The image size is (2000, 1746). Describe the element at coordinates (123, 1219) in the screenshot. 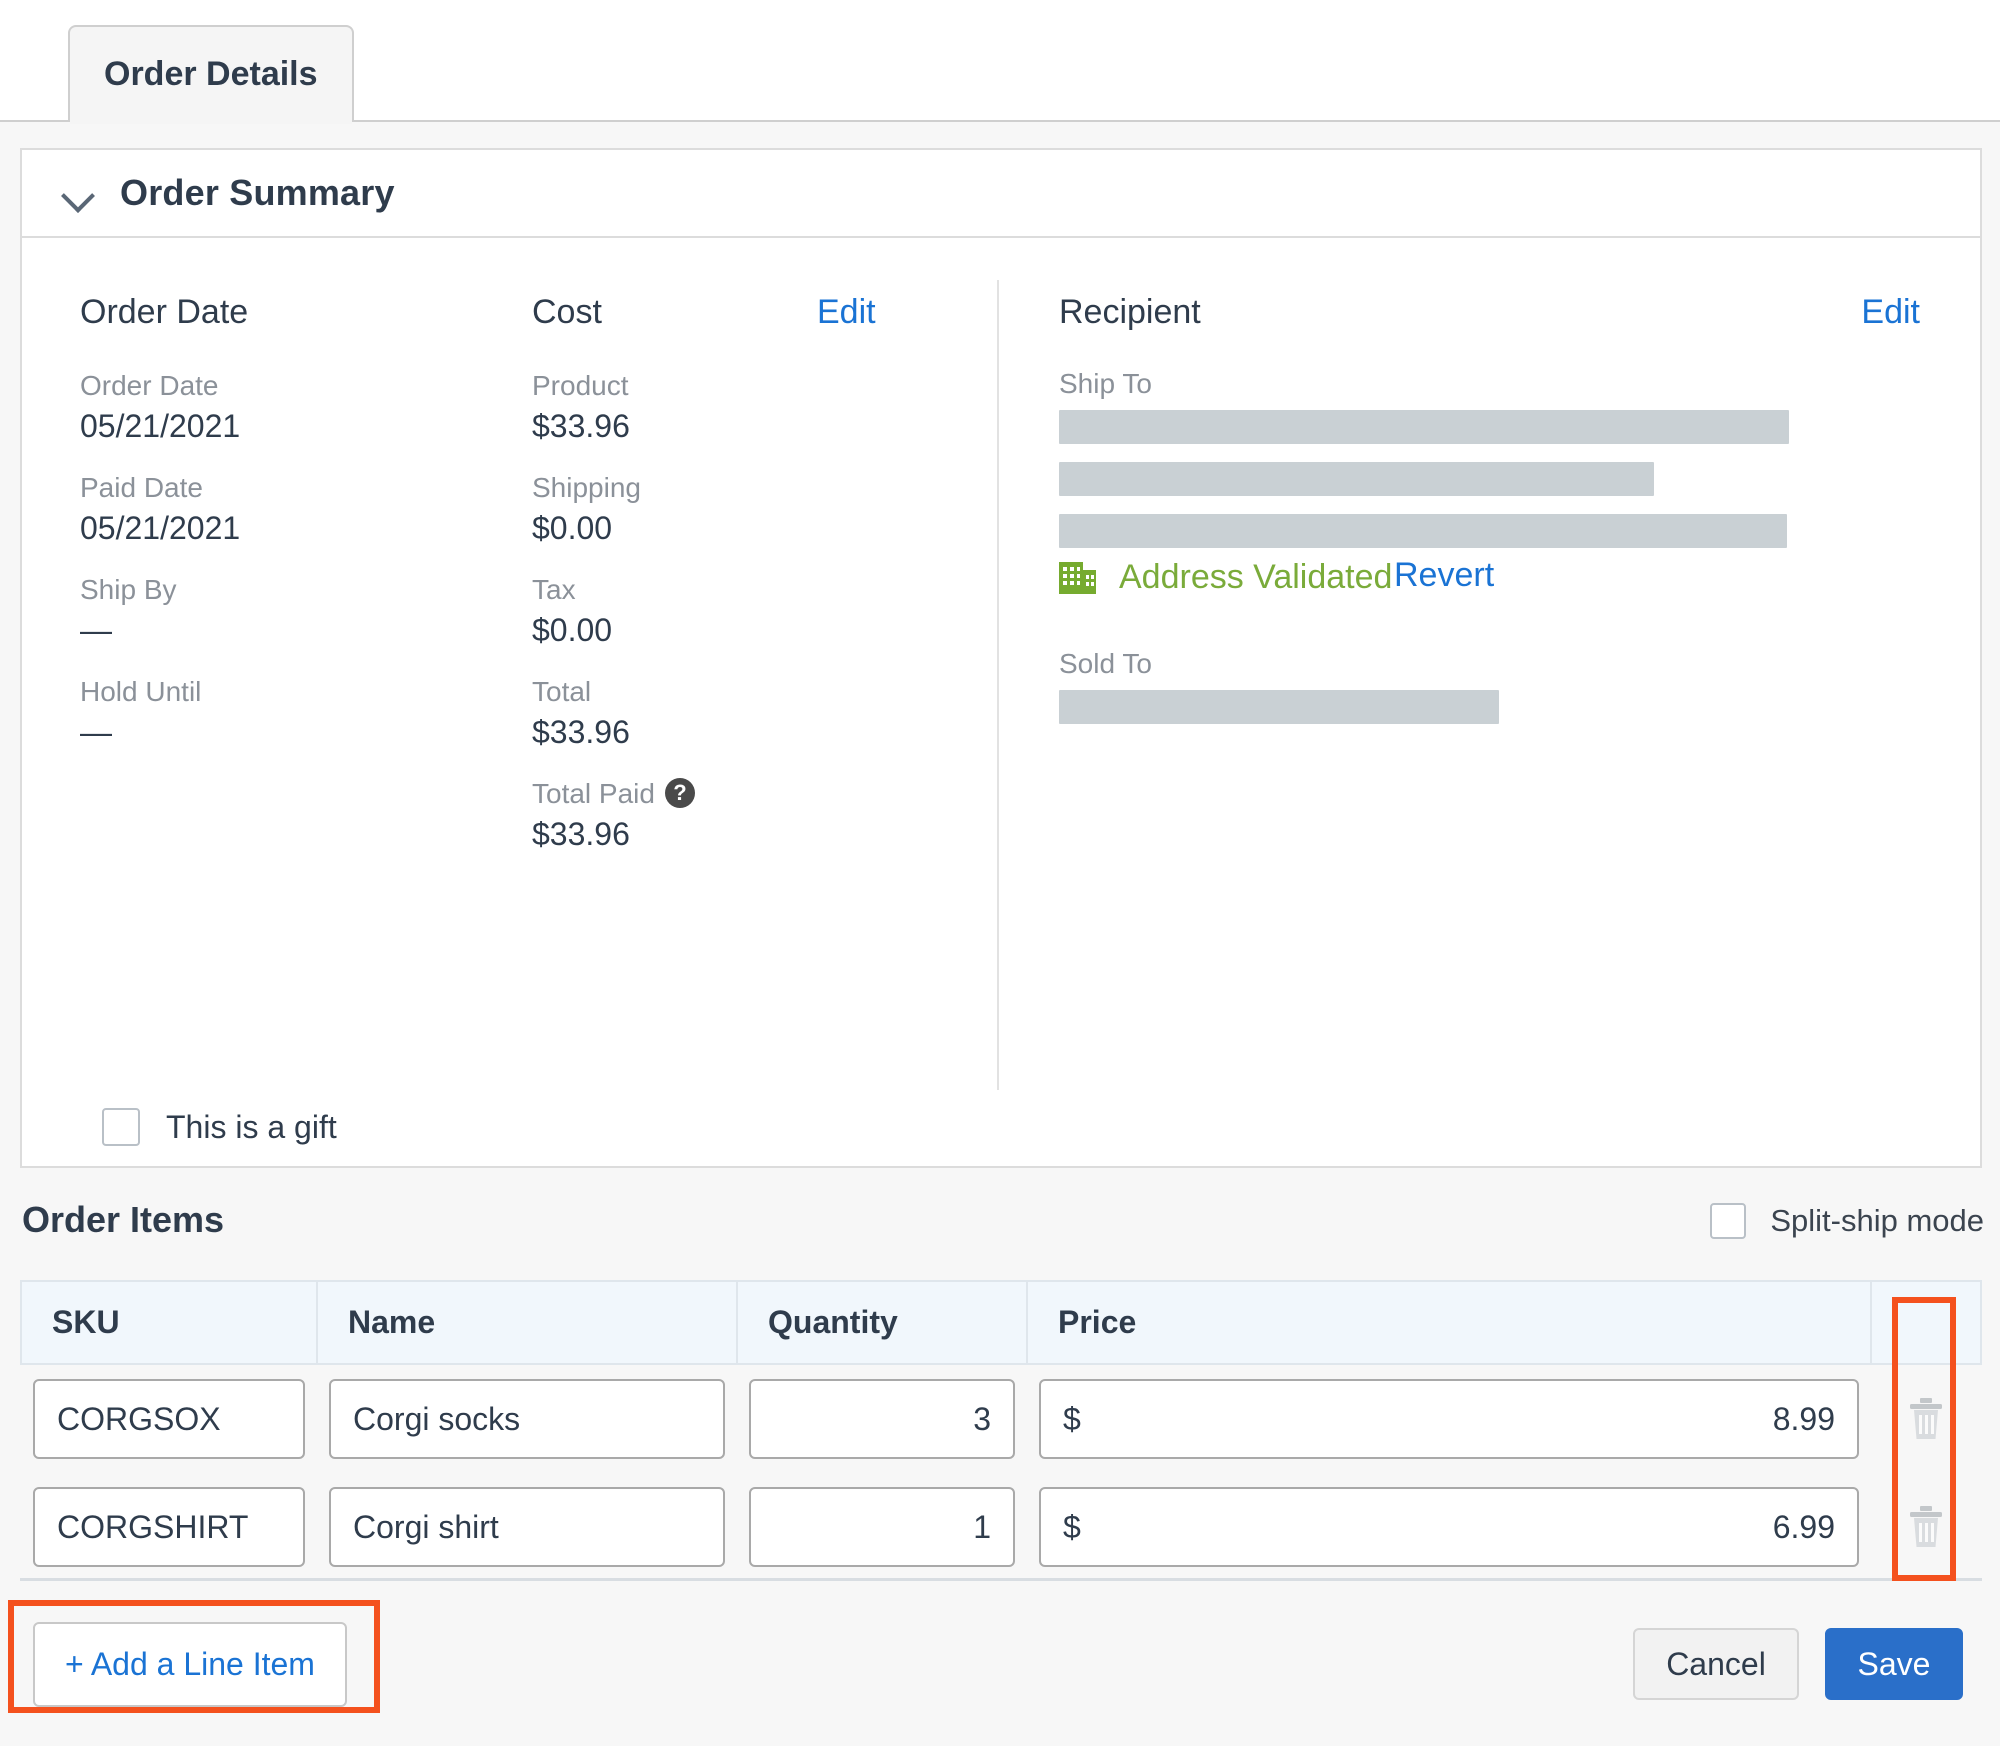

I see `order-items-title: Order Items` at that location.